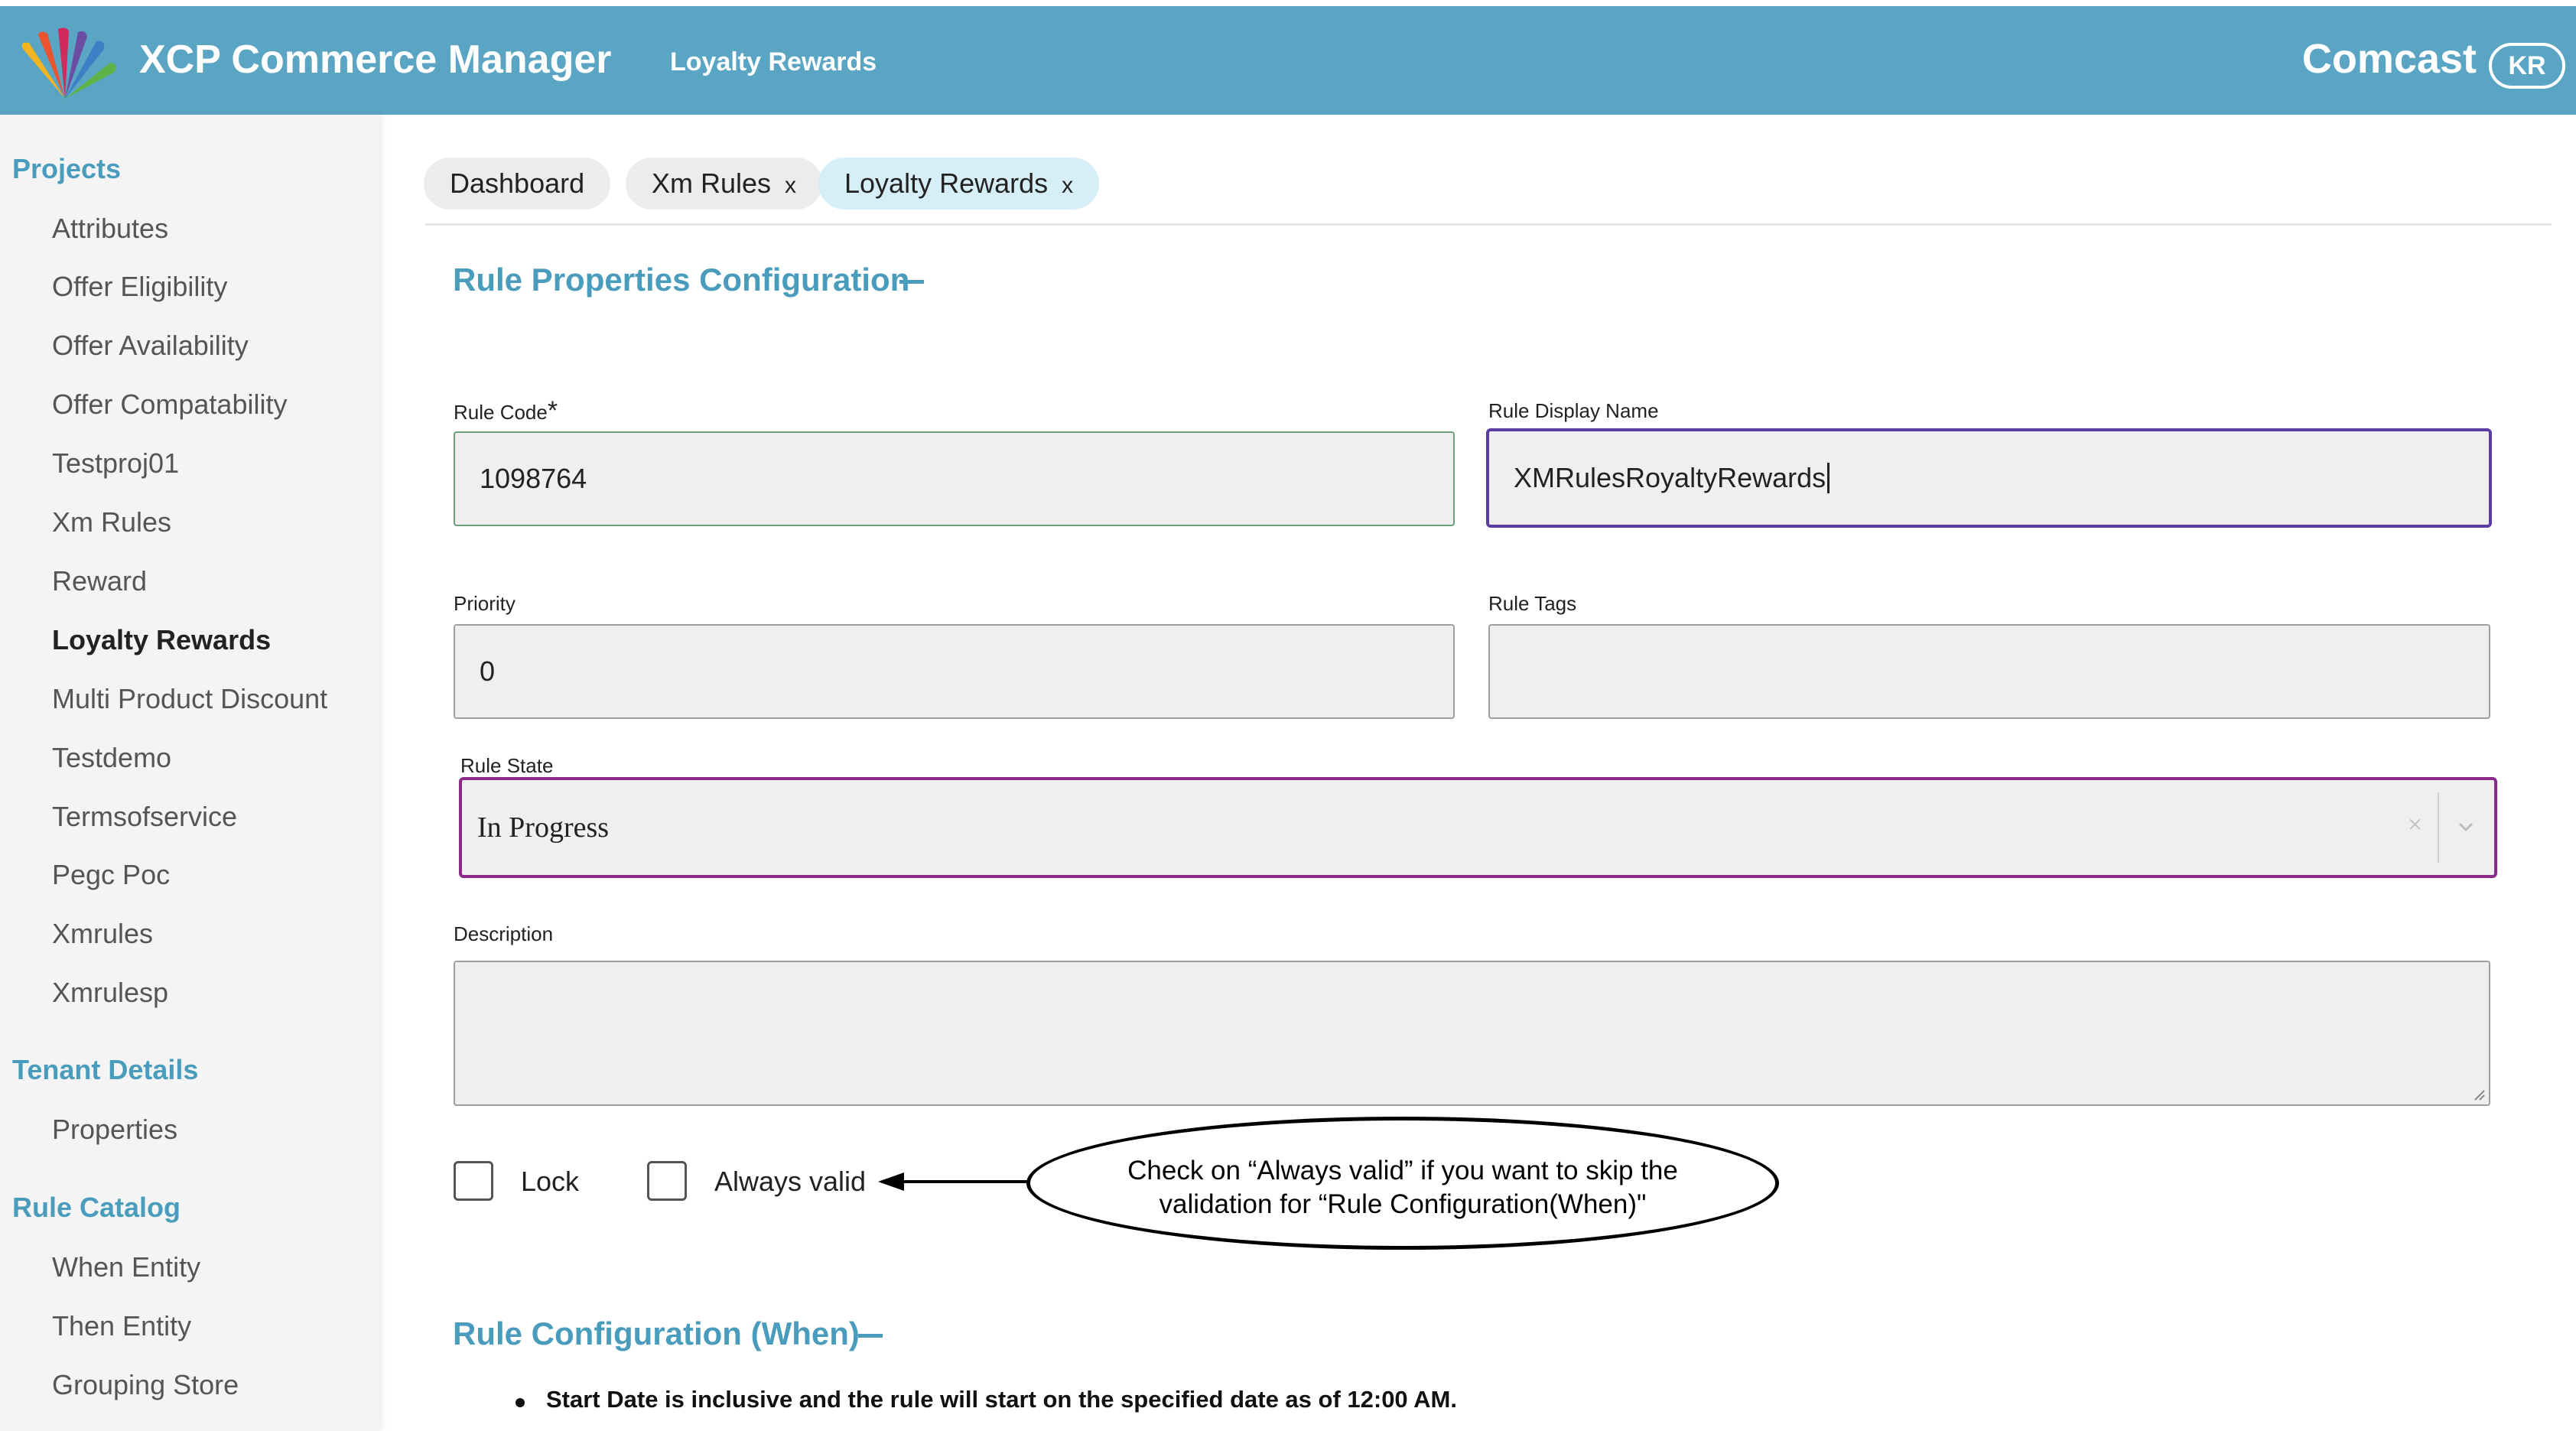  Describe the element at coordinates (667, 1181) in the screenshot. I see `always-valid-checkbox` at that location.